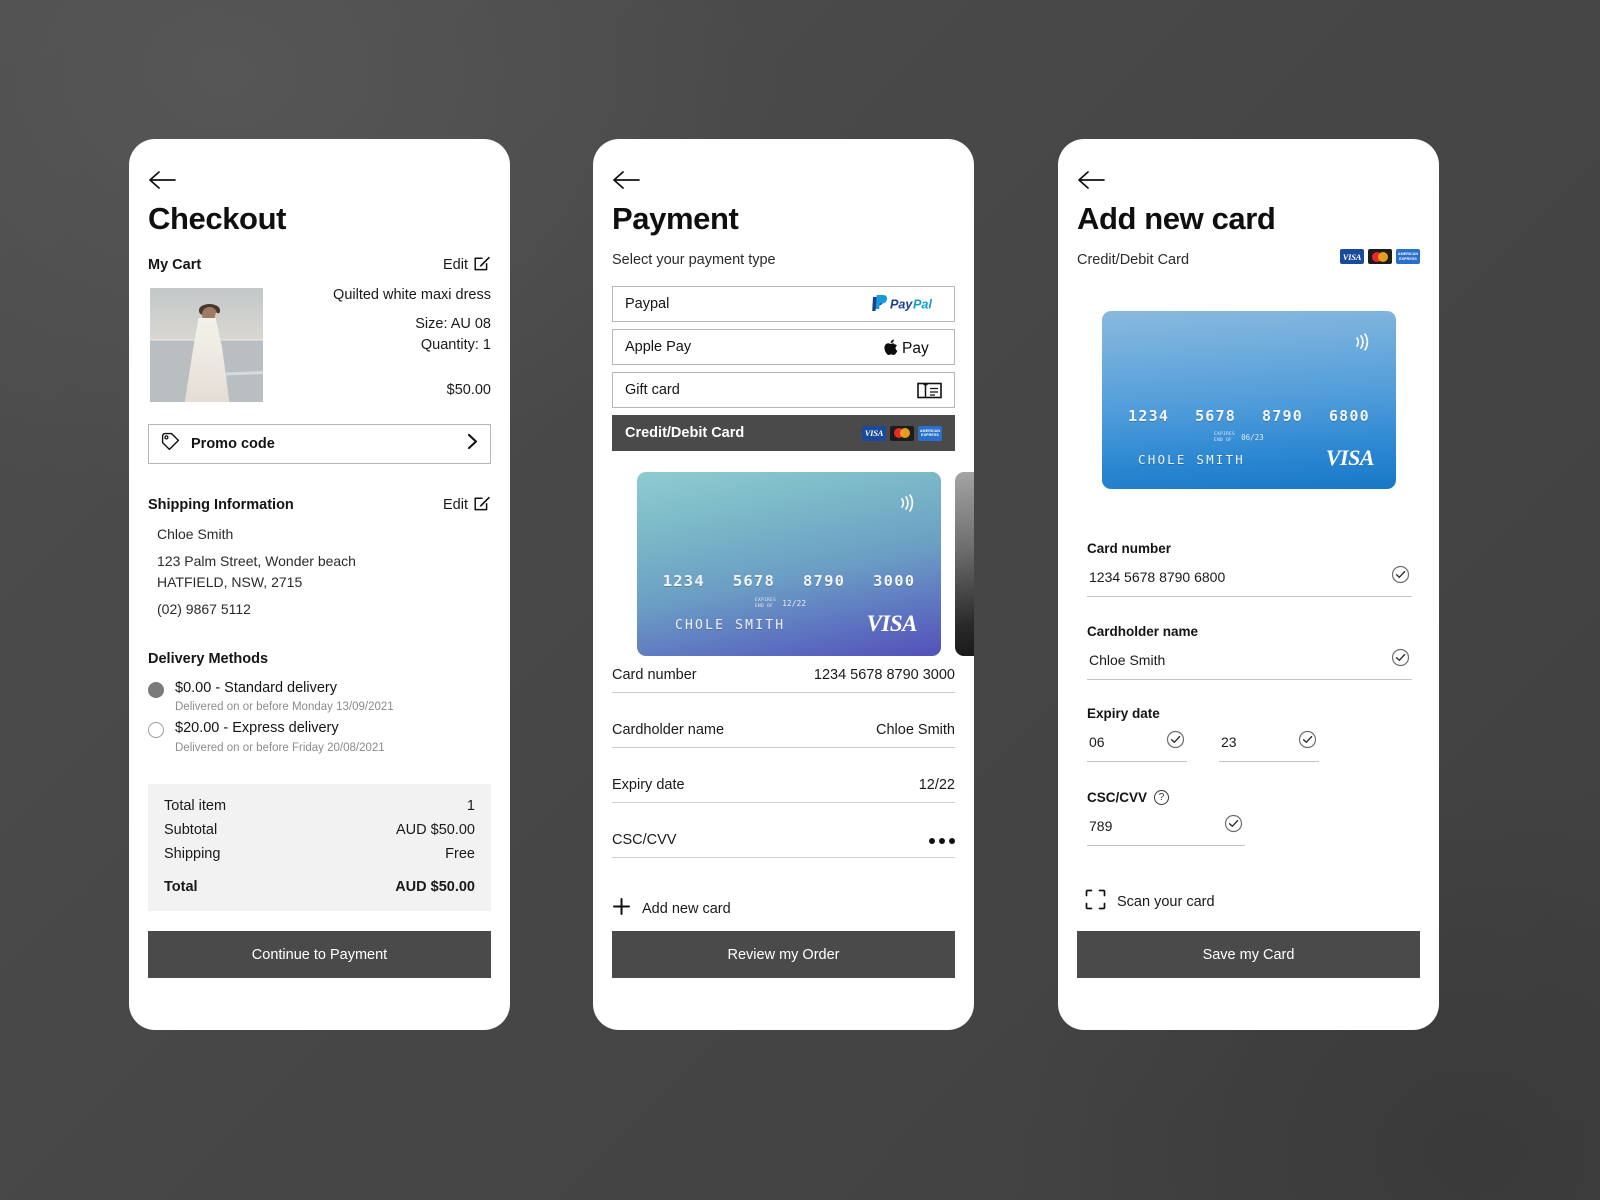 This screenshot has height=1200, width=1600. I want to click on expires-line2: END OF, so click(1223, 440).